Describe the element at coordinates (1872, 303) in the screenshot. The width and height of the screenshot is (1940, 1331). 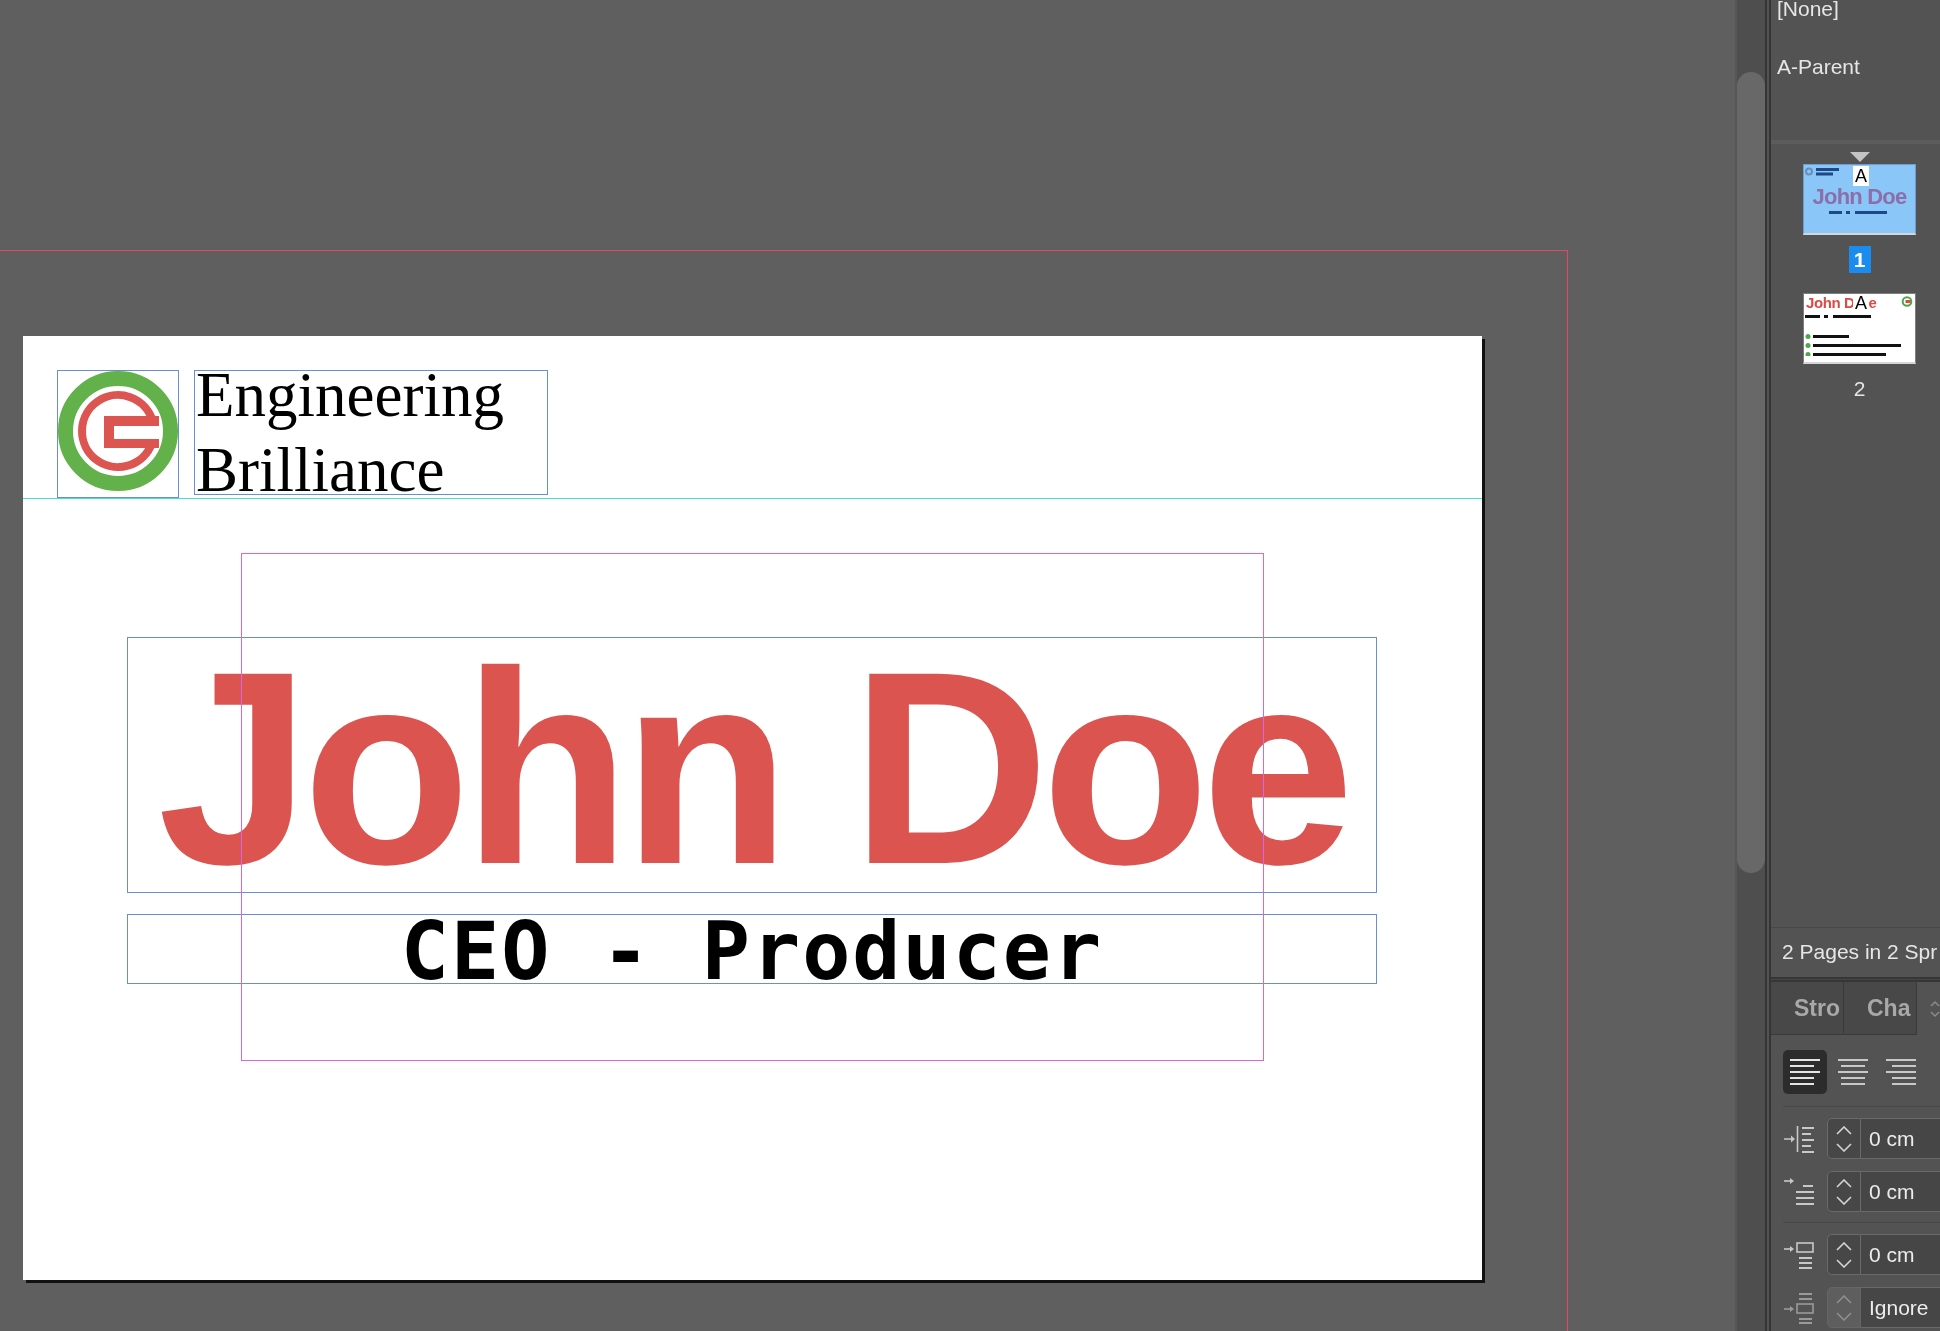
I see `thumbnail-name: e` at that location.